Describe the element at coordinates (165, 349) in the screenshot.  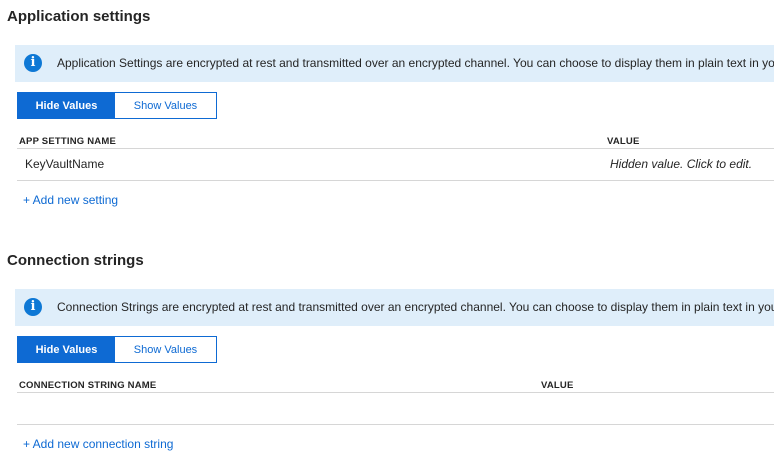
I see `connection-strings-show-values-button: Show Values` at that location.